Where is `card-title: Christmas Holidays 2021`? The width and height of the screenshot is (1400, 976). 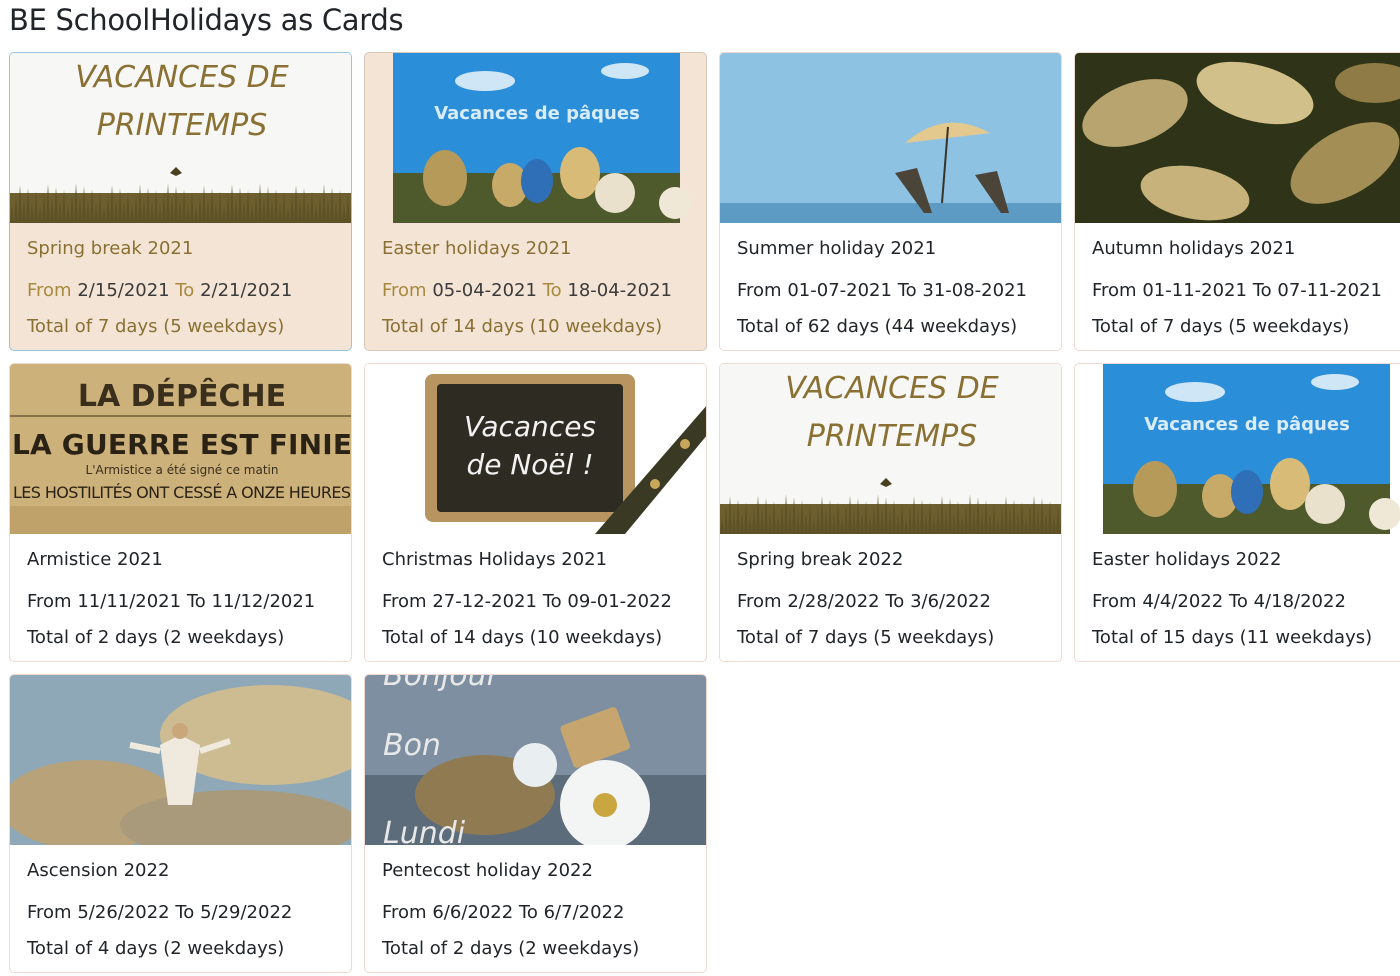 card-title: Christmas Holidays 2021 is located at coordinates (495, 559).